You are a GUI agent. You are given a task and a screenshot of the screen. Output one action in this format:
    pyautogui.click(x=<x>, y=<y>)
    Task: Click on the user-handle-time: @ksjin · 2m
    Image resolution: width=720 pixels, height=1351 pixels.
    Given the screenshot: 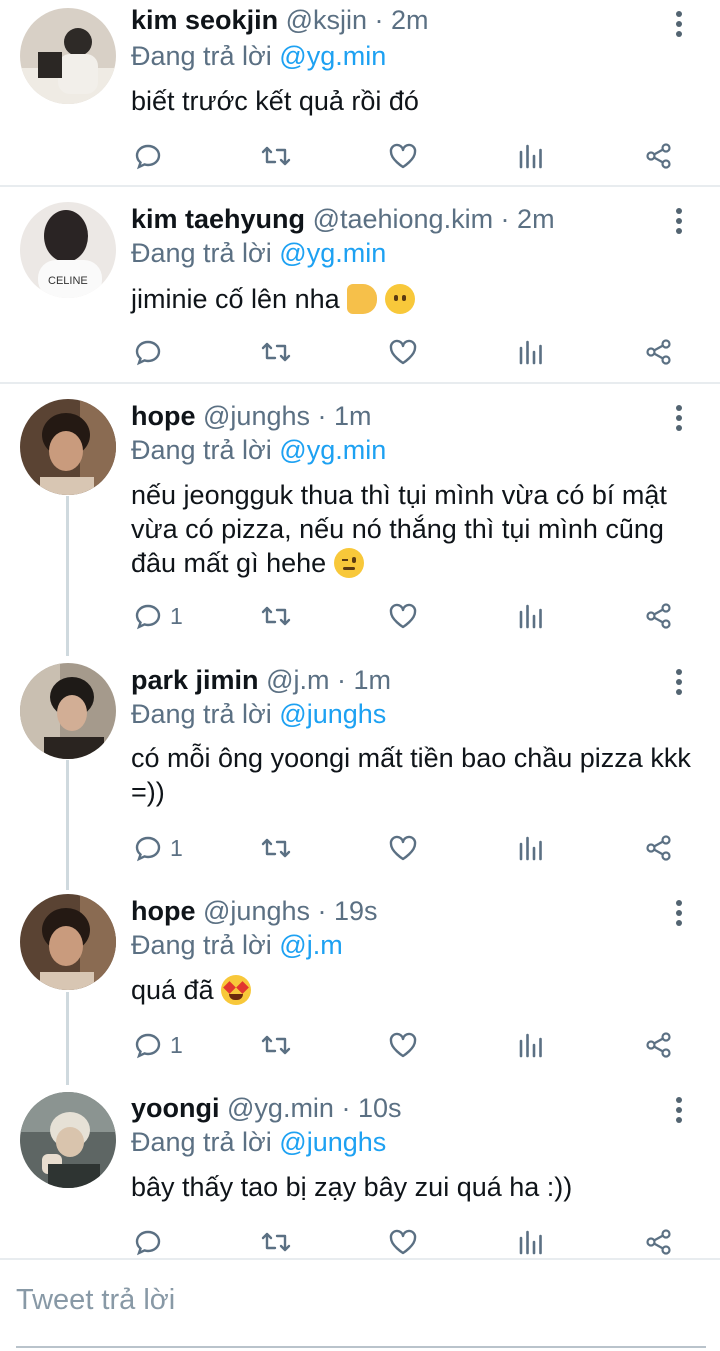 What is the action you would take?
    pyautogui.click(x=357, y=20)
    